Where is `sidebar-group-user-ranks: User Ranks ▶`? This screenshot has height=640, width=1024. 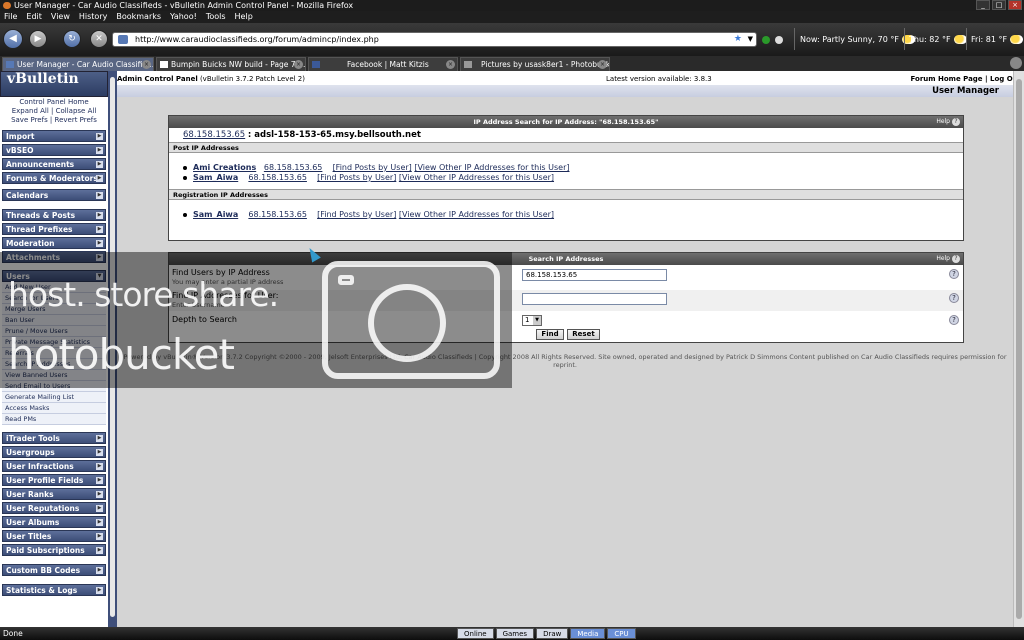 sidebar-group-user-ranks: User Ranks ▶ is located at coordinates (54, 494).